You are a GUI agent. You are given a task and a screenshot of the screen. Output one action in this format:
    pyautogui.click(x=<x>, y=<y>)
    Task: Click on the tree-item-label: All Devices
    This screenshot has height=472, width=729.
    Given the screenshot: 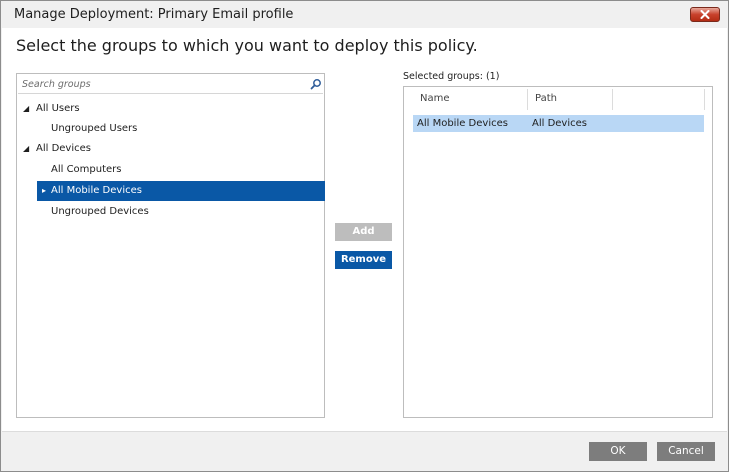 What is the action you would take?
    pyautogui.click(x=63, y=148)
    